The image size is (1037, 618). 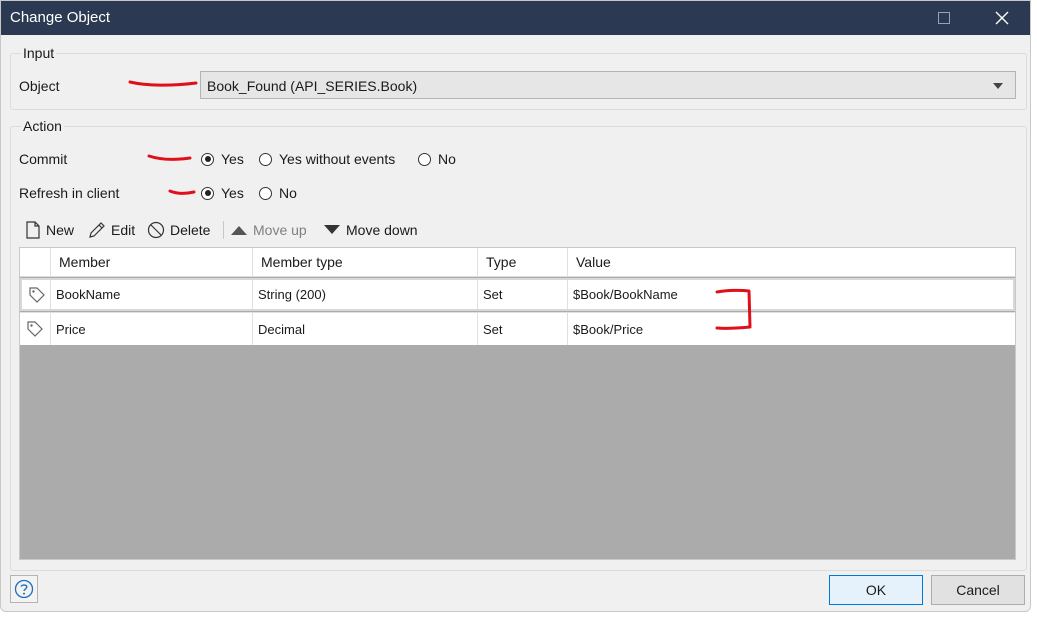 What do you see at coordinates (69, 193) in the screenshot?
I see `refresh-label: Refresh in client` at bounding box center [69, 193].